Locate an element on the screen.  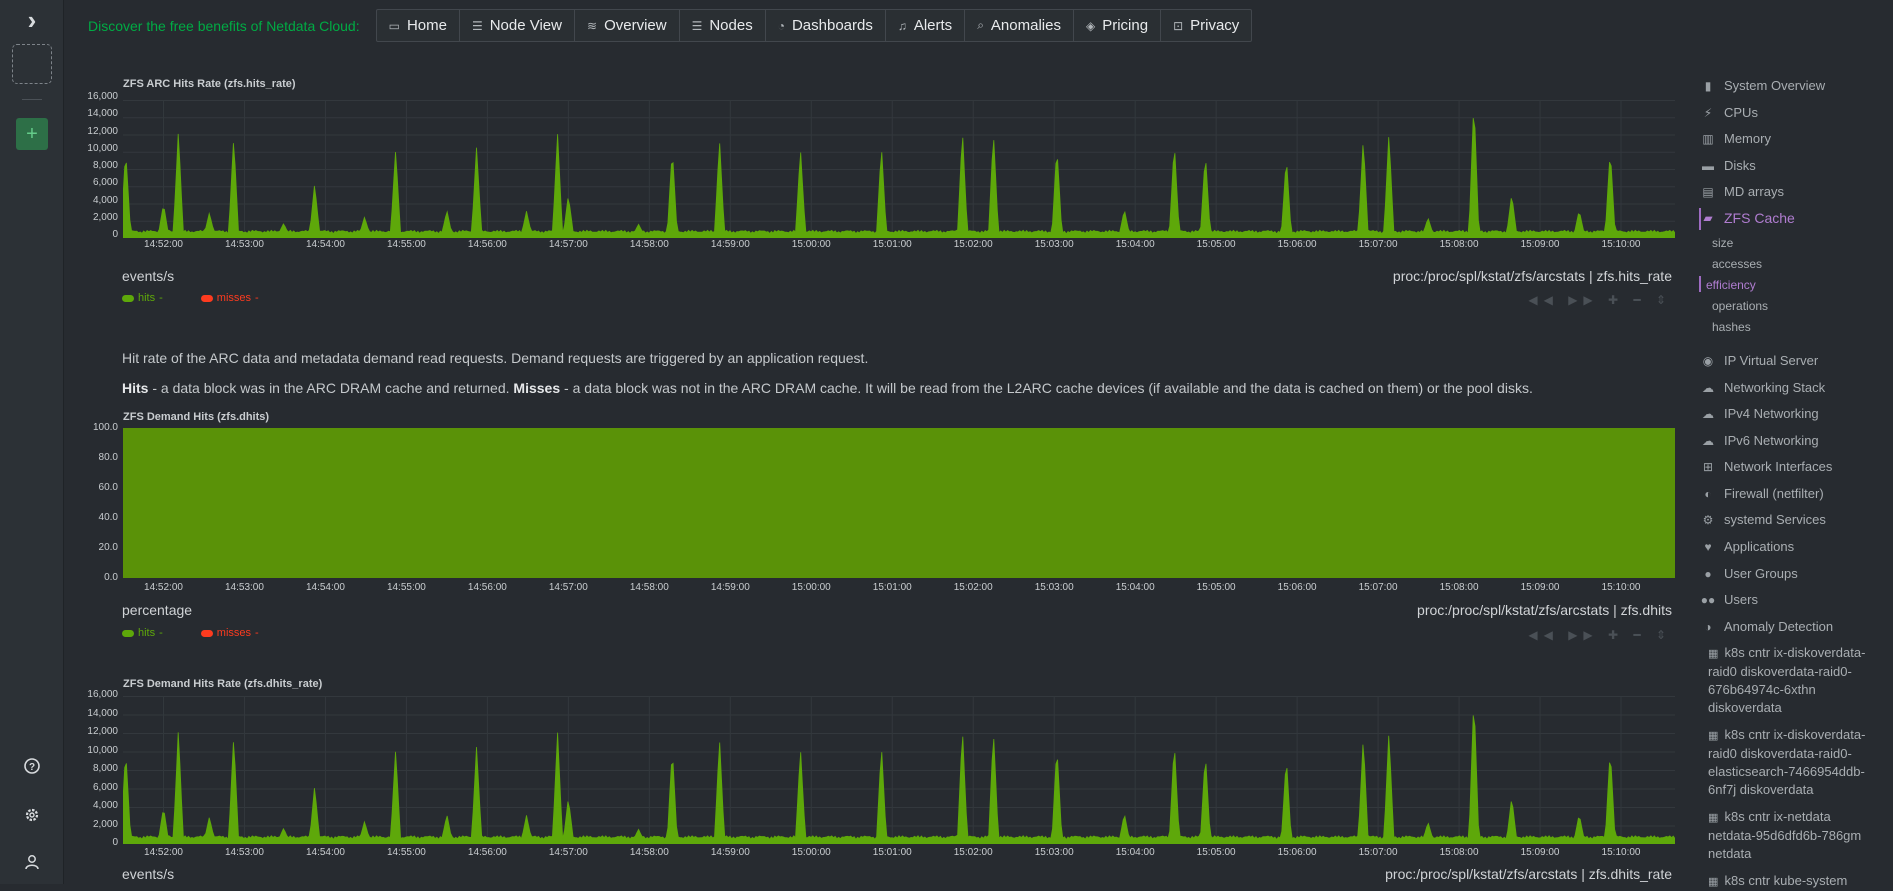
nav-privacy-button: ⊡ Privacy is located at coordinates (1206, 25).